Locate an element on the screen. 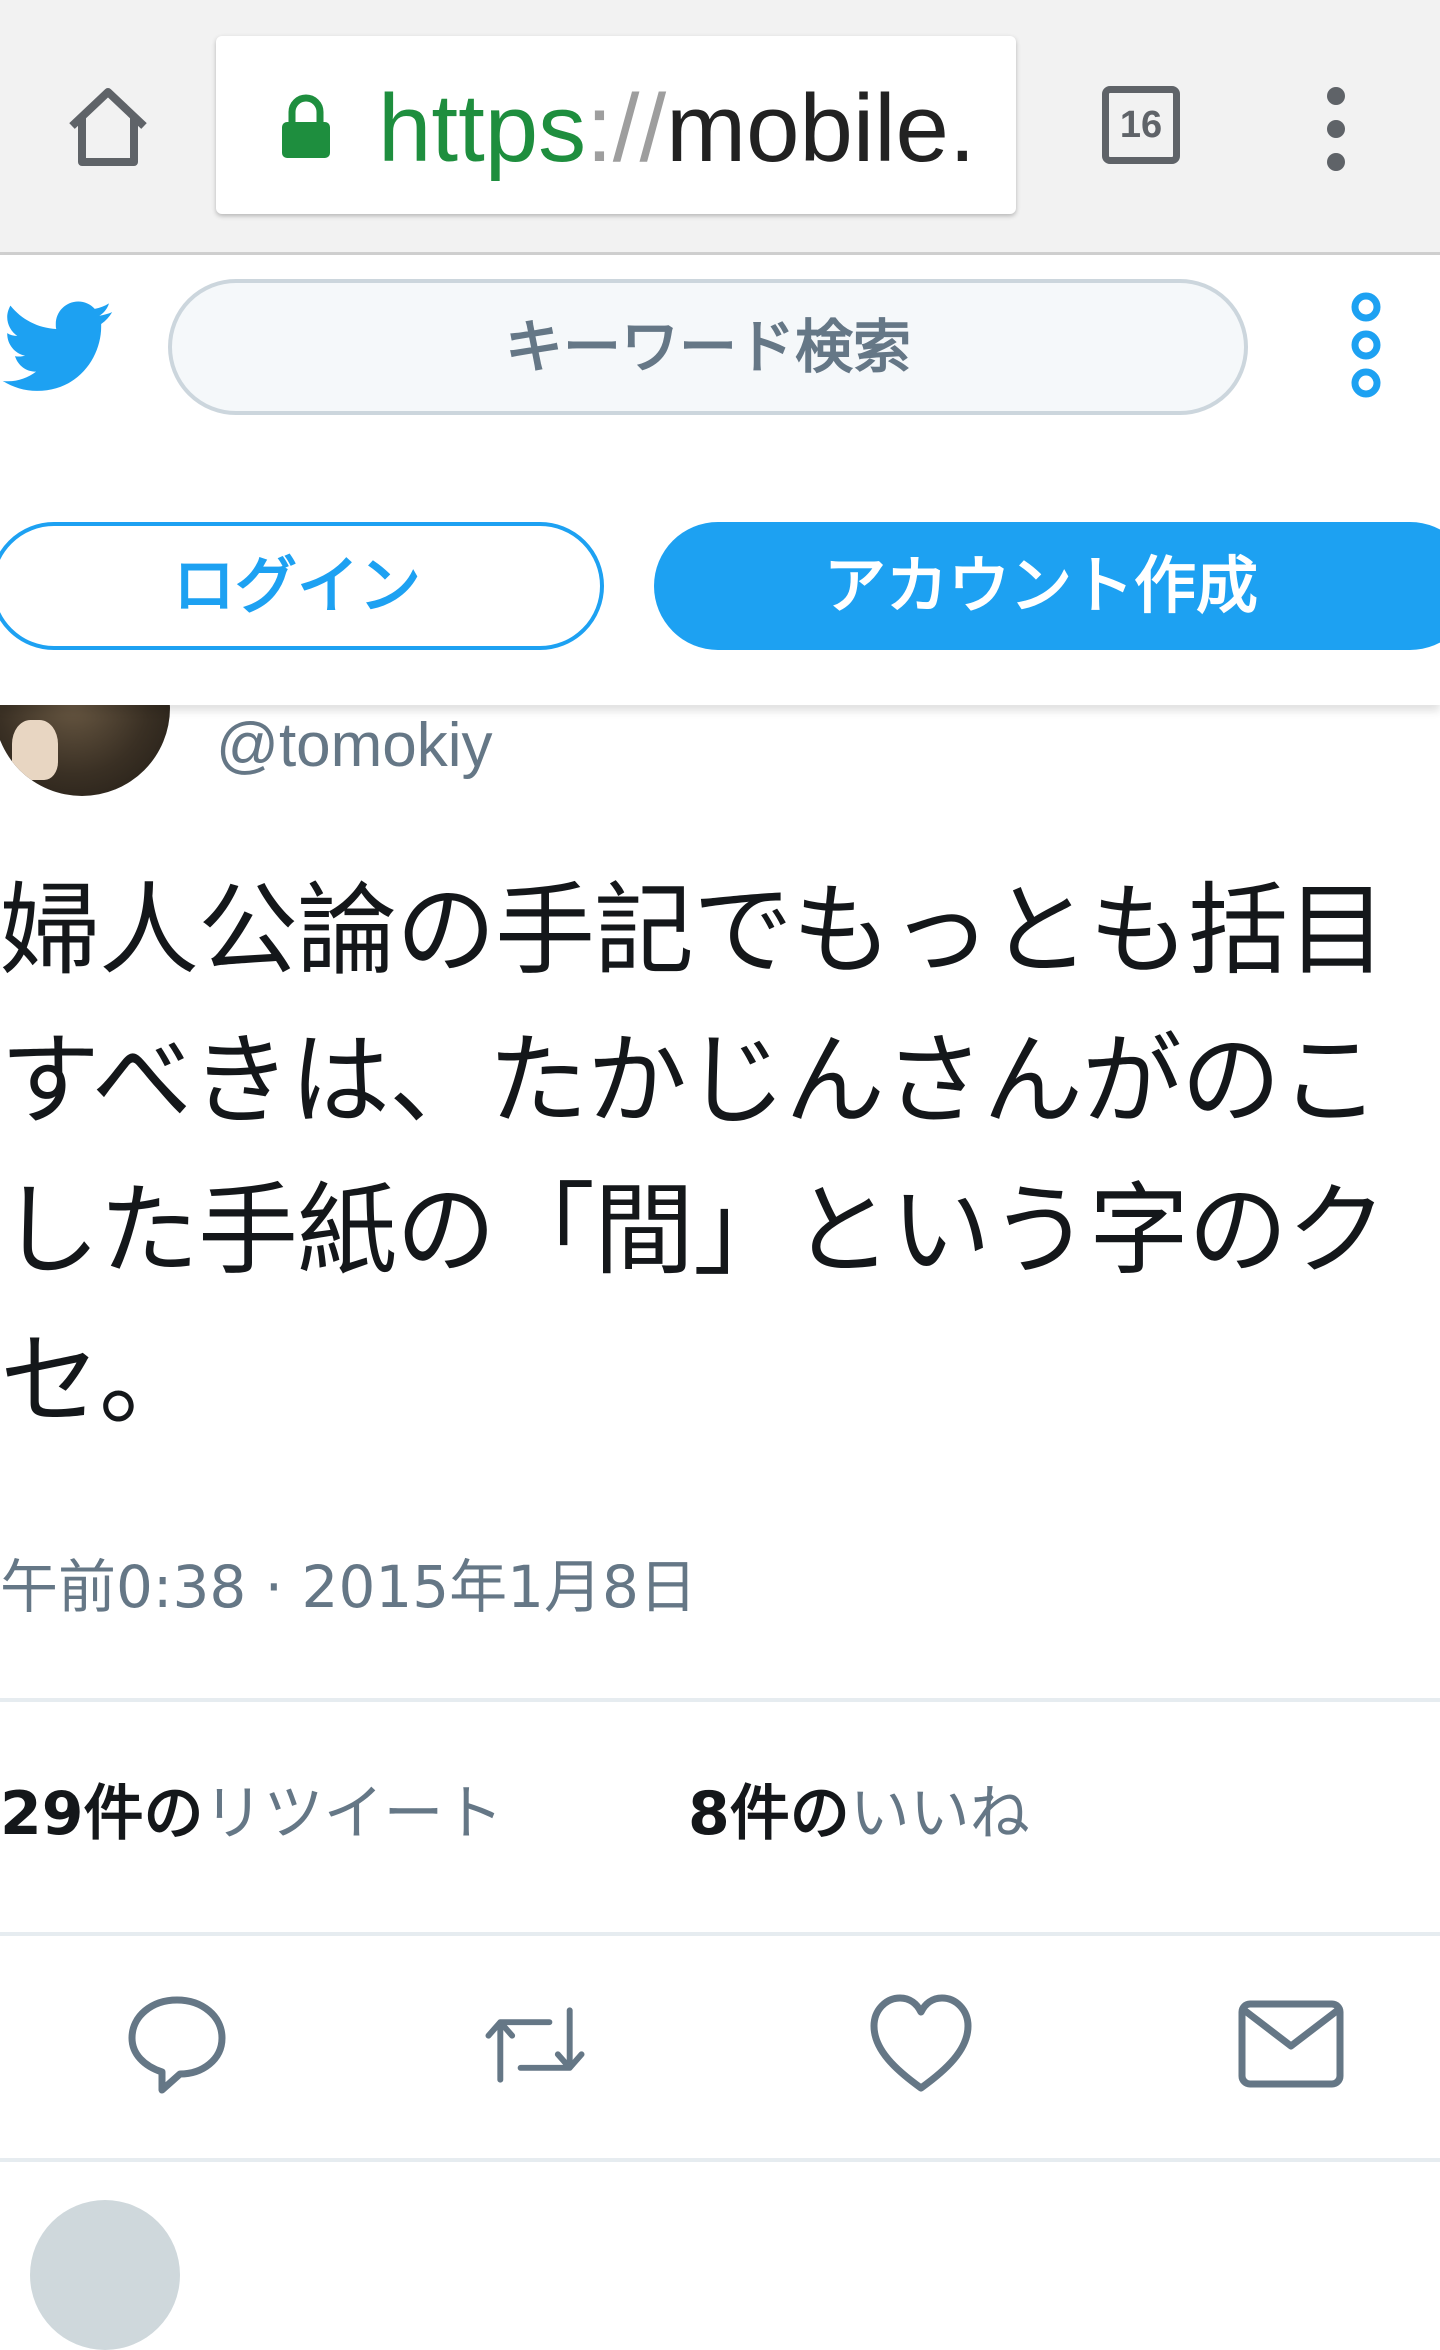 The height and width of the screenshot is (2350, 1440). dm-button is located at coordinates (1291, 2045).